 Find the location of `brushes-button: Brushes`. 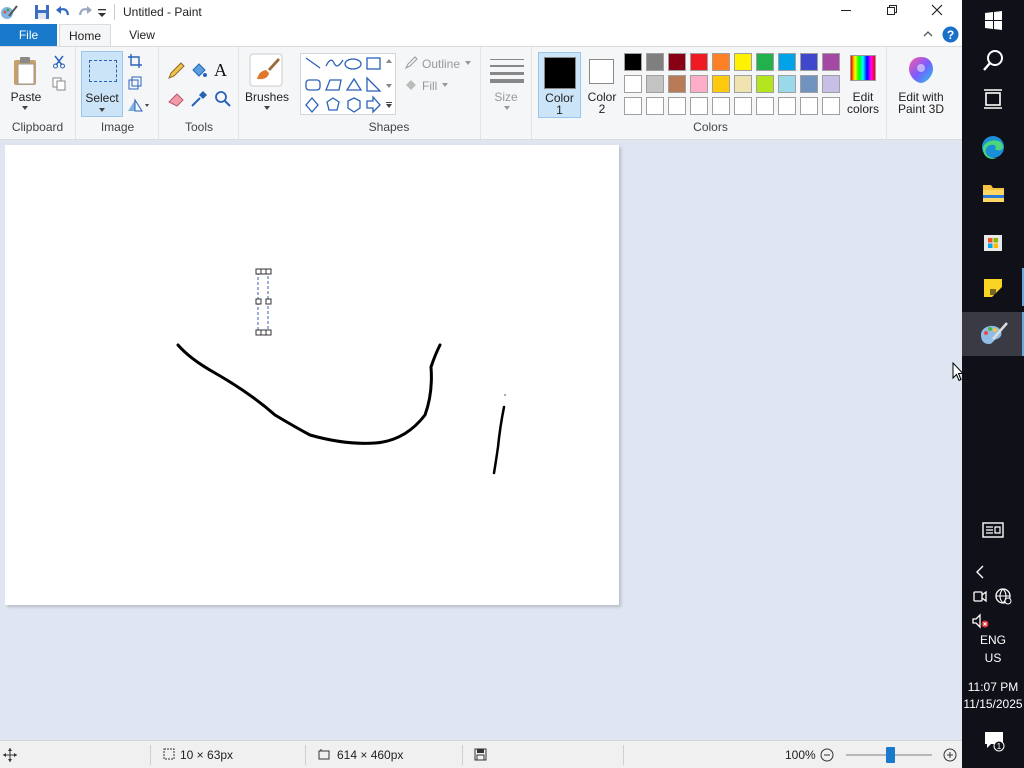

brushes-button: Brushes is located at coordinates (268, 93).